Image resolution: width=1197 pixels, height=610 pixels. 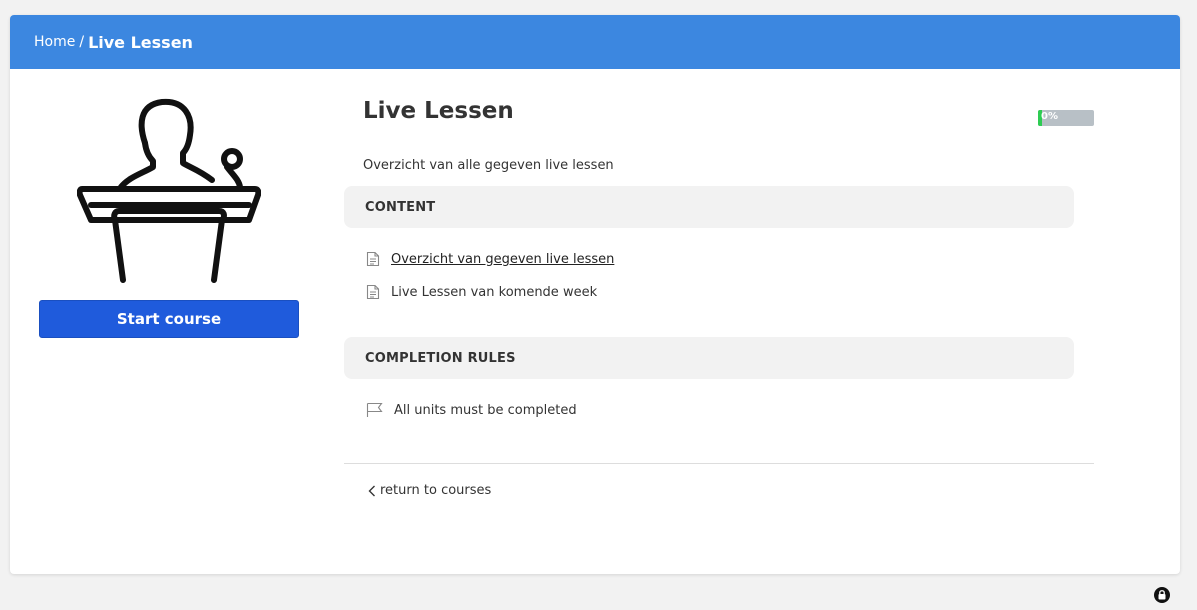 I want to click on course-description: Overzicht van alle gegeven live lessen, so click(x=488, y=165).